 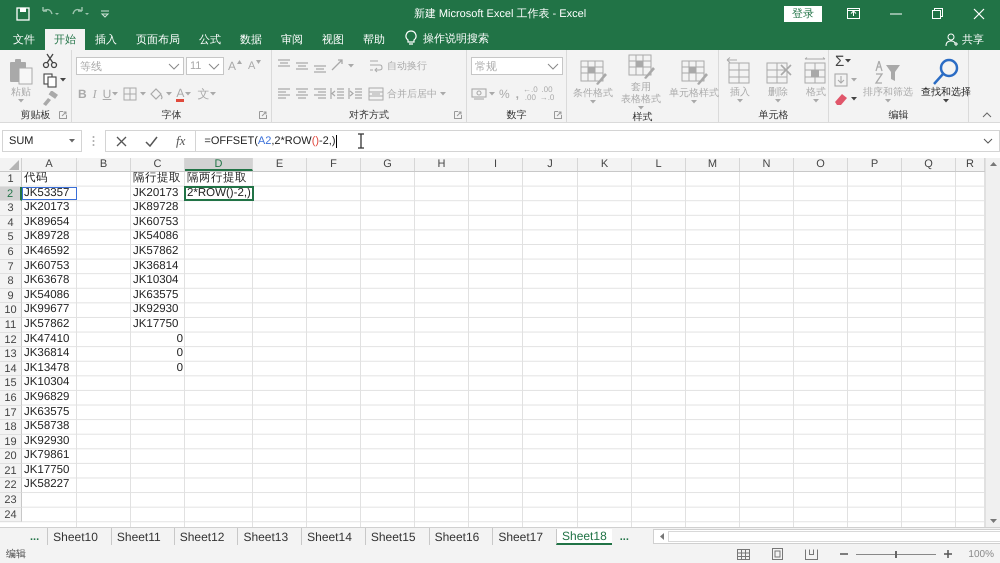 I want to click on name-box: SUM, so click(x=42, y=141).